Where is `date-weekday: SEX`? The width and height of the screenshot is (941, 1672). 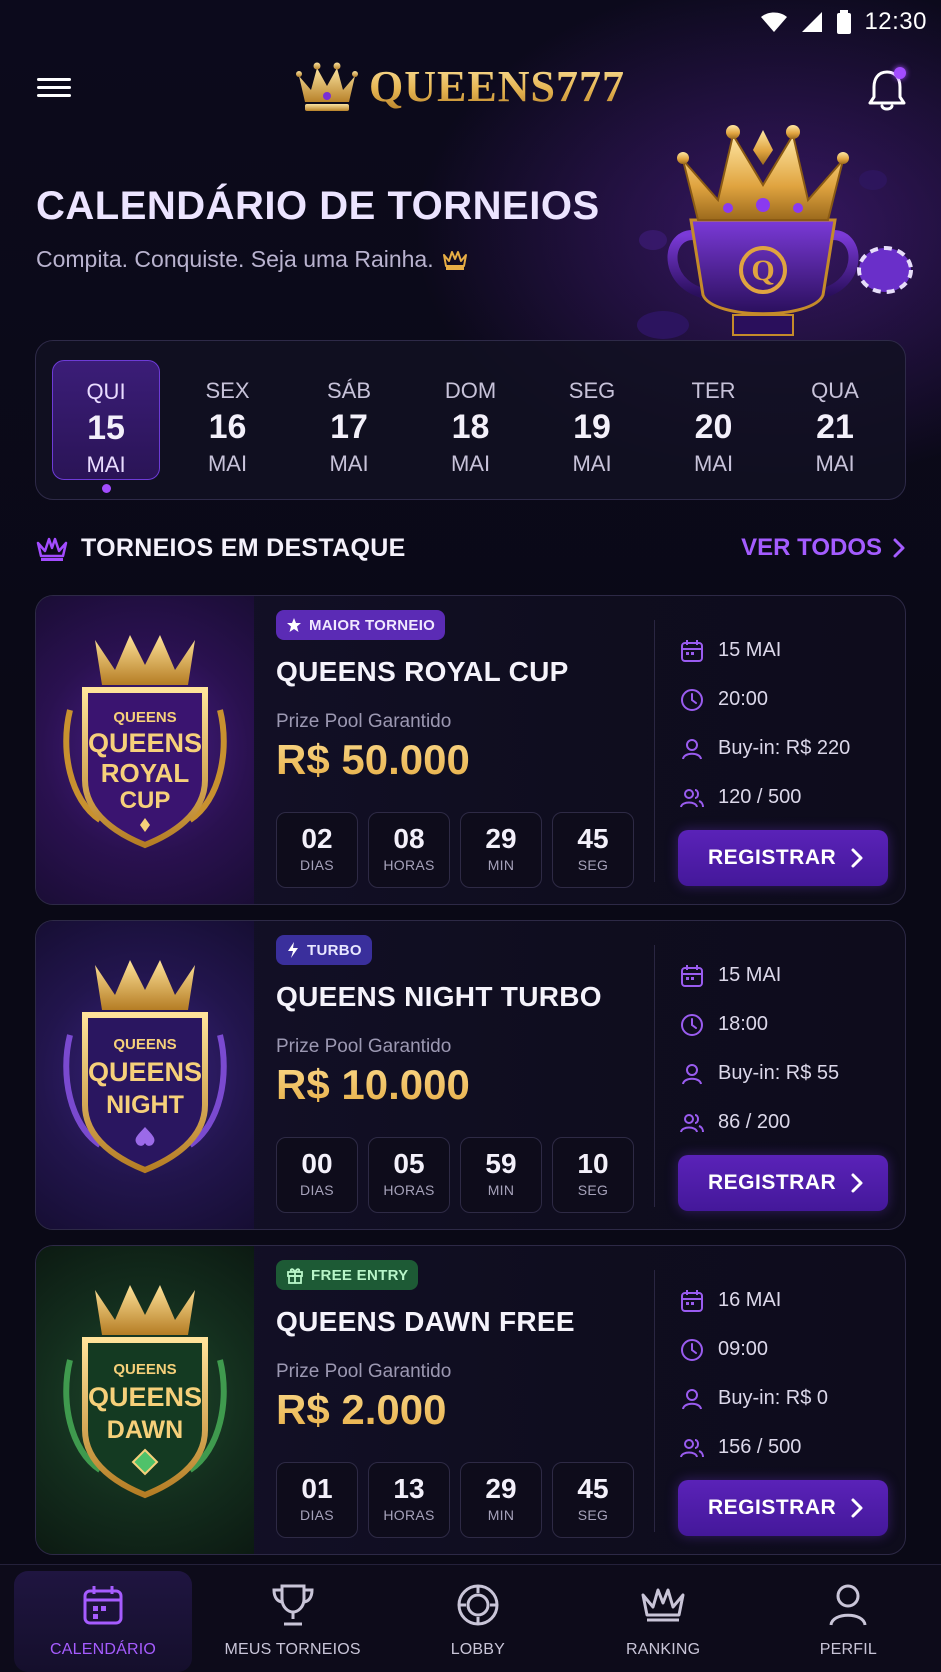 date-weekday: SEX is located at coordinates (227, 390).